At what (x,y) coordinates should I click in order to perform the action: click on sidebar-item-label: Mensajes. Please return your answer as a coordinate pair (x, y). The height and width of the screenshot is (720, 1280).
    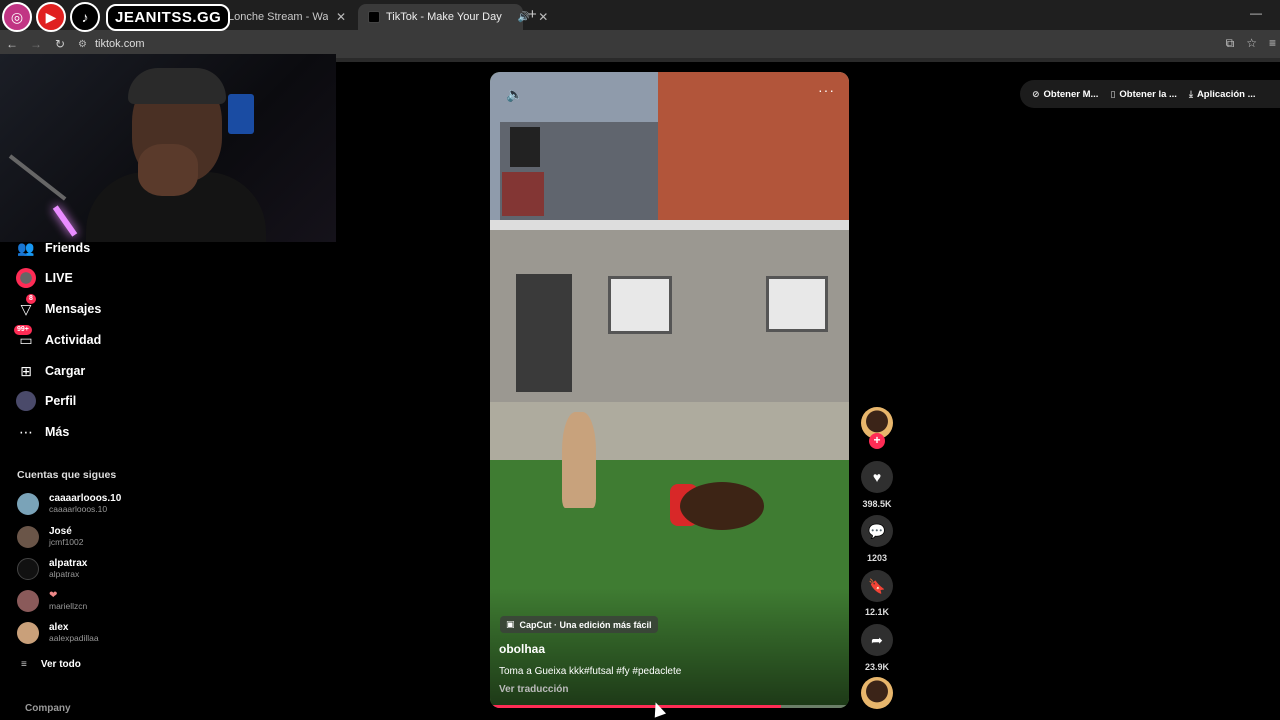
    Looking at the image, I should click on (73, 309).